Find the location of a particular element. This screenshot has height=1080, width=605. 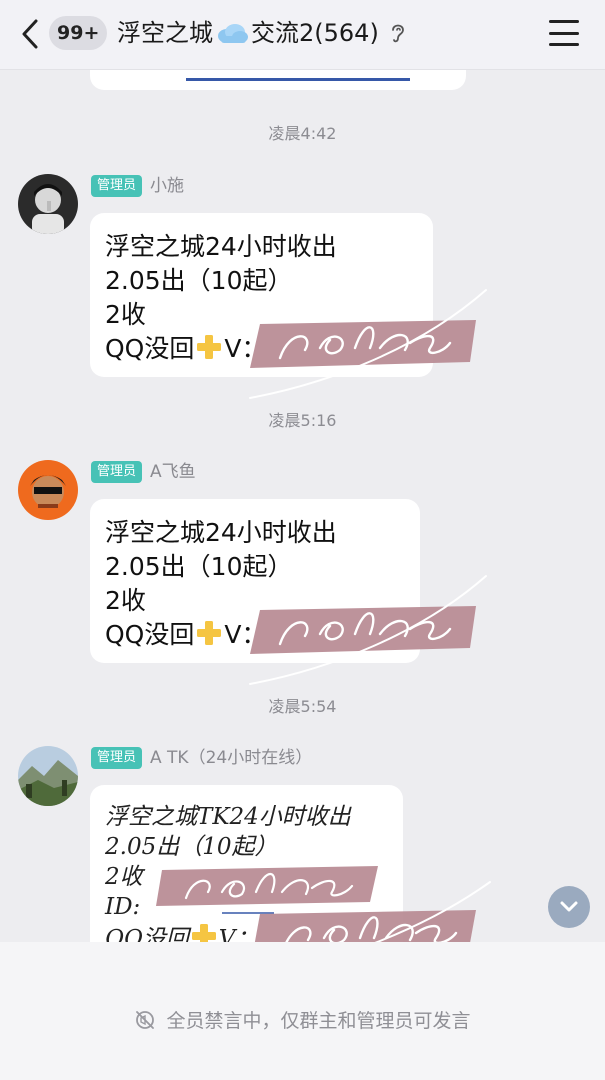

chat-title-suffix: 交流2(564) is located at coordinates (315, 33).